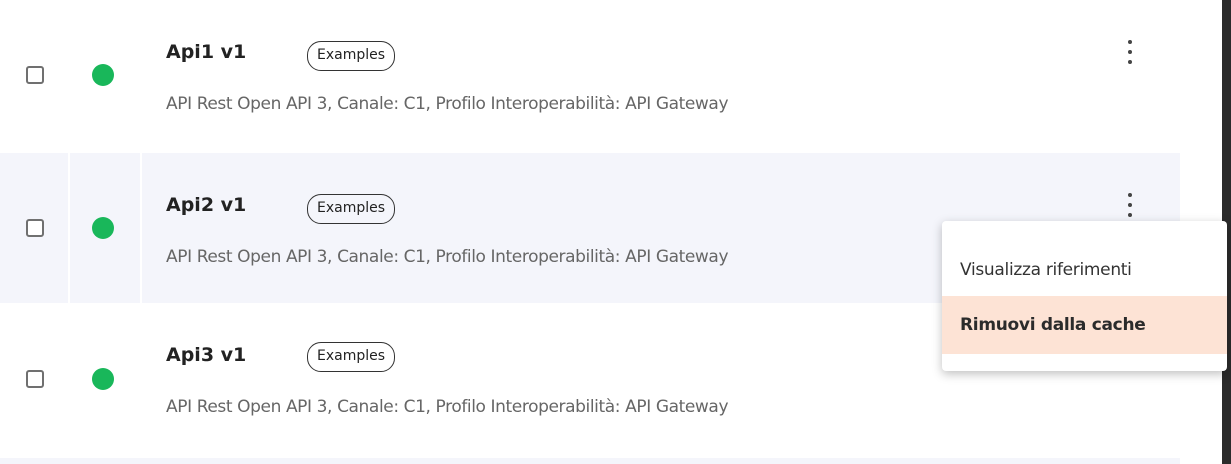 This screenshot has height=464, width=1231. I want to click on api-title: Api3 v1, so click(206, 355).